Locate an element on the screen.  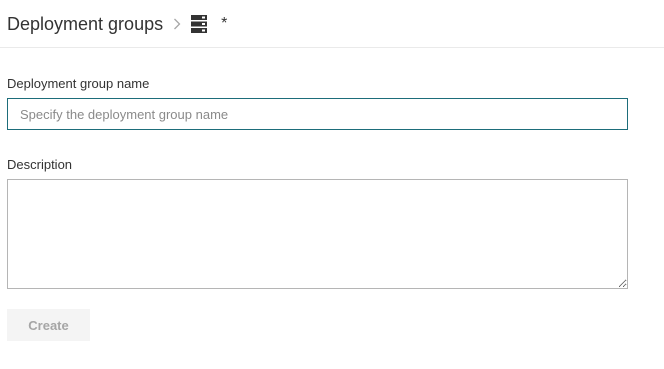
deployment-group-name-input is located at coordinates (317, 114).